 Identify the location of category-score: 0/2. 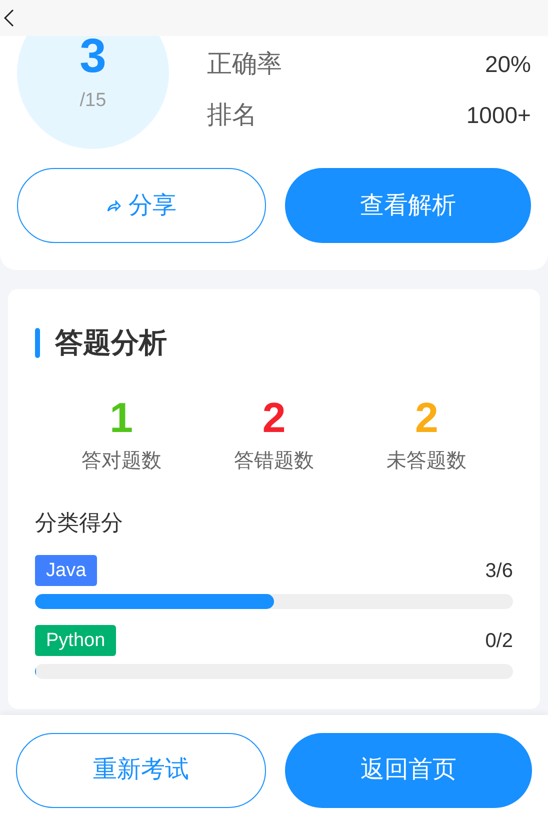
(499, 641).